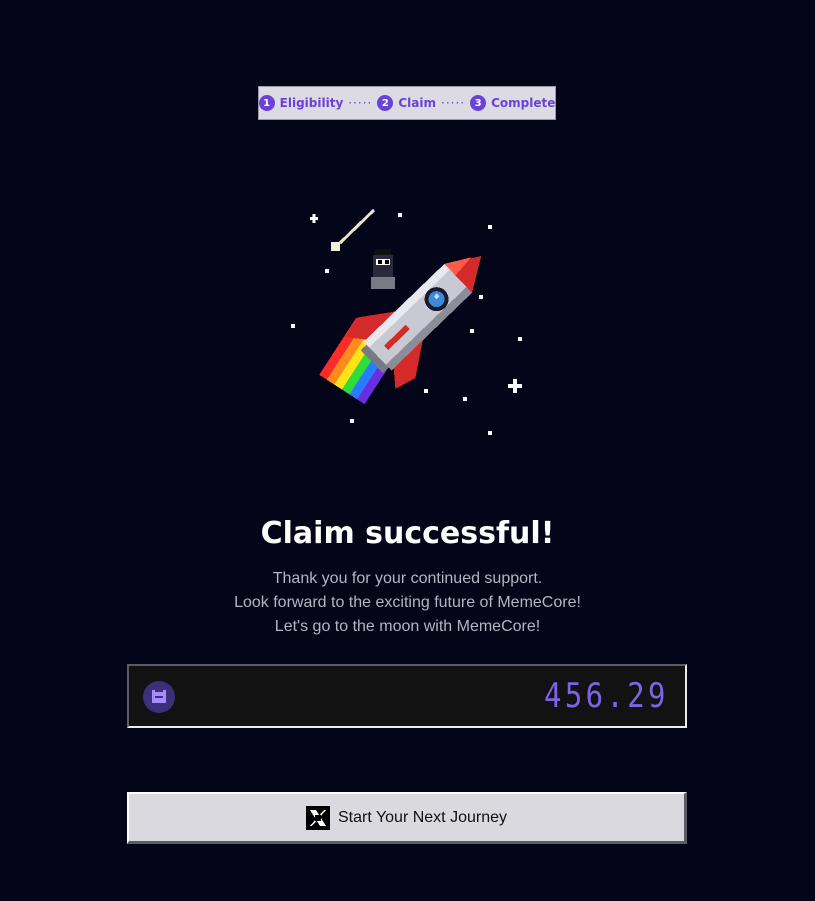 Image resolution: width=815 pixels, height=901 pixels. I want to click on step-eligibility: 1 Eligibility, so click(301, 103).